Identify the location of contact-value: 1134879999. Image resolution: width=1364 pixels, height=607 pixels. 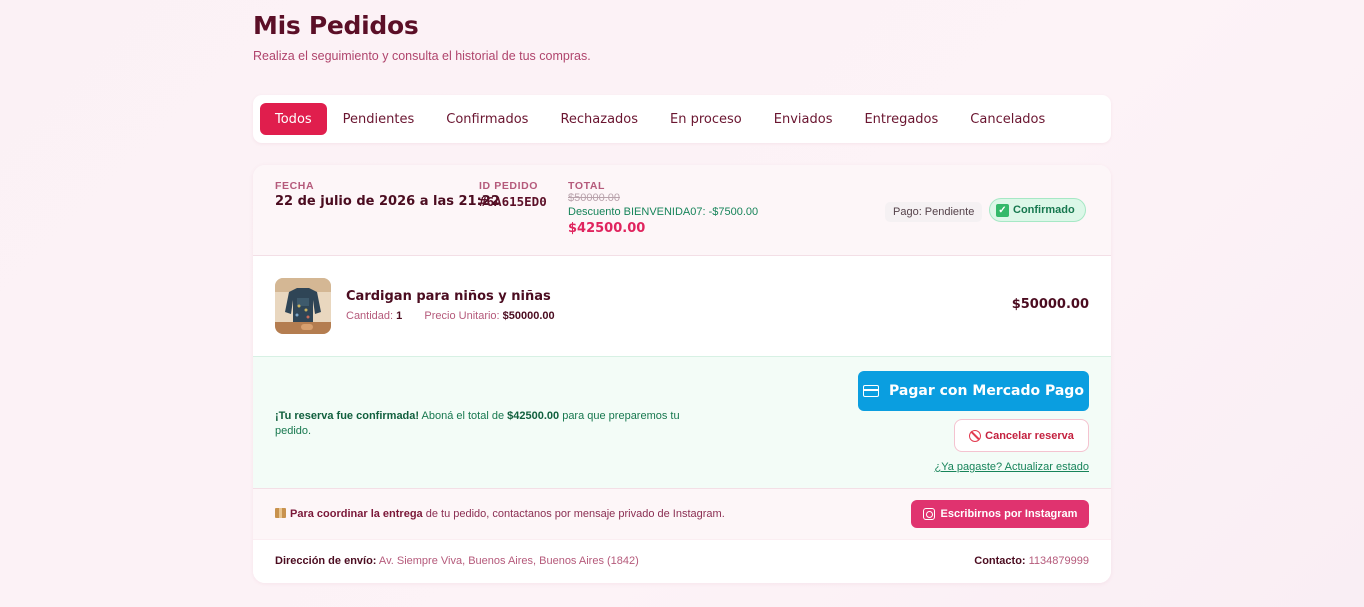
(1057, 561).